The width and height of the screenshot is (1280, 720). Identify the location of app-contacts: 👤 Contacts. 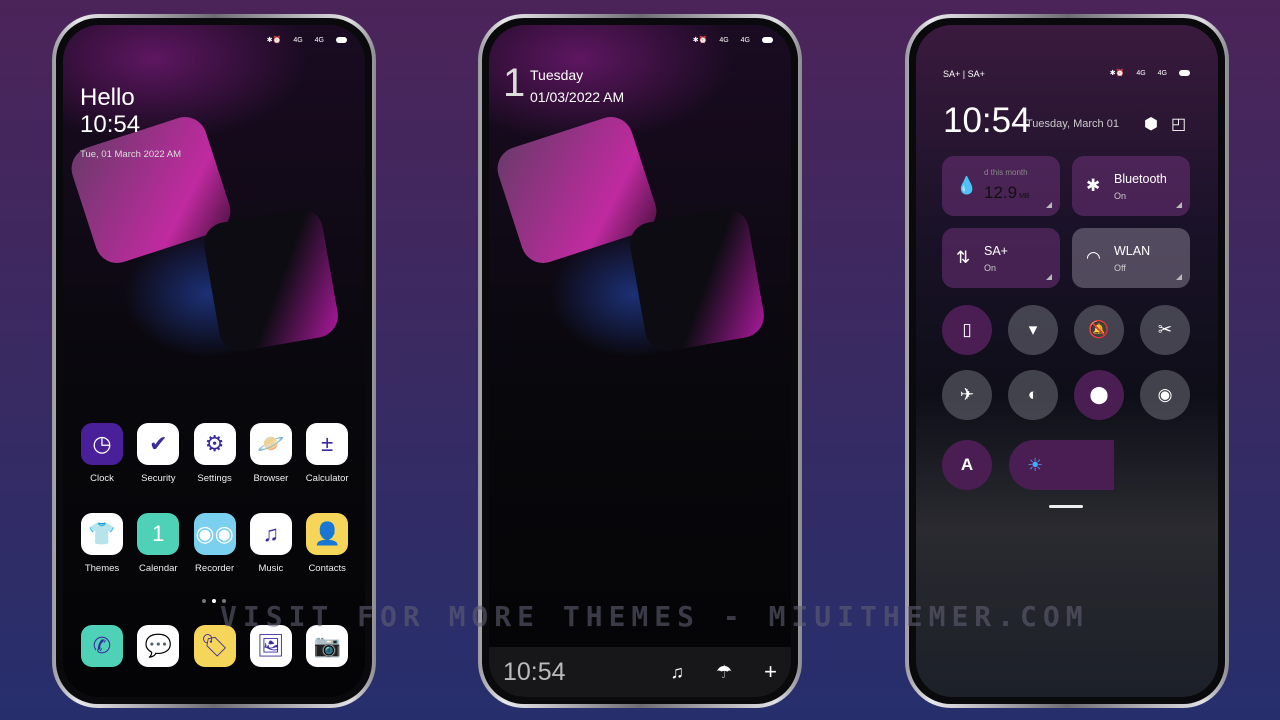
(327, 543).